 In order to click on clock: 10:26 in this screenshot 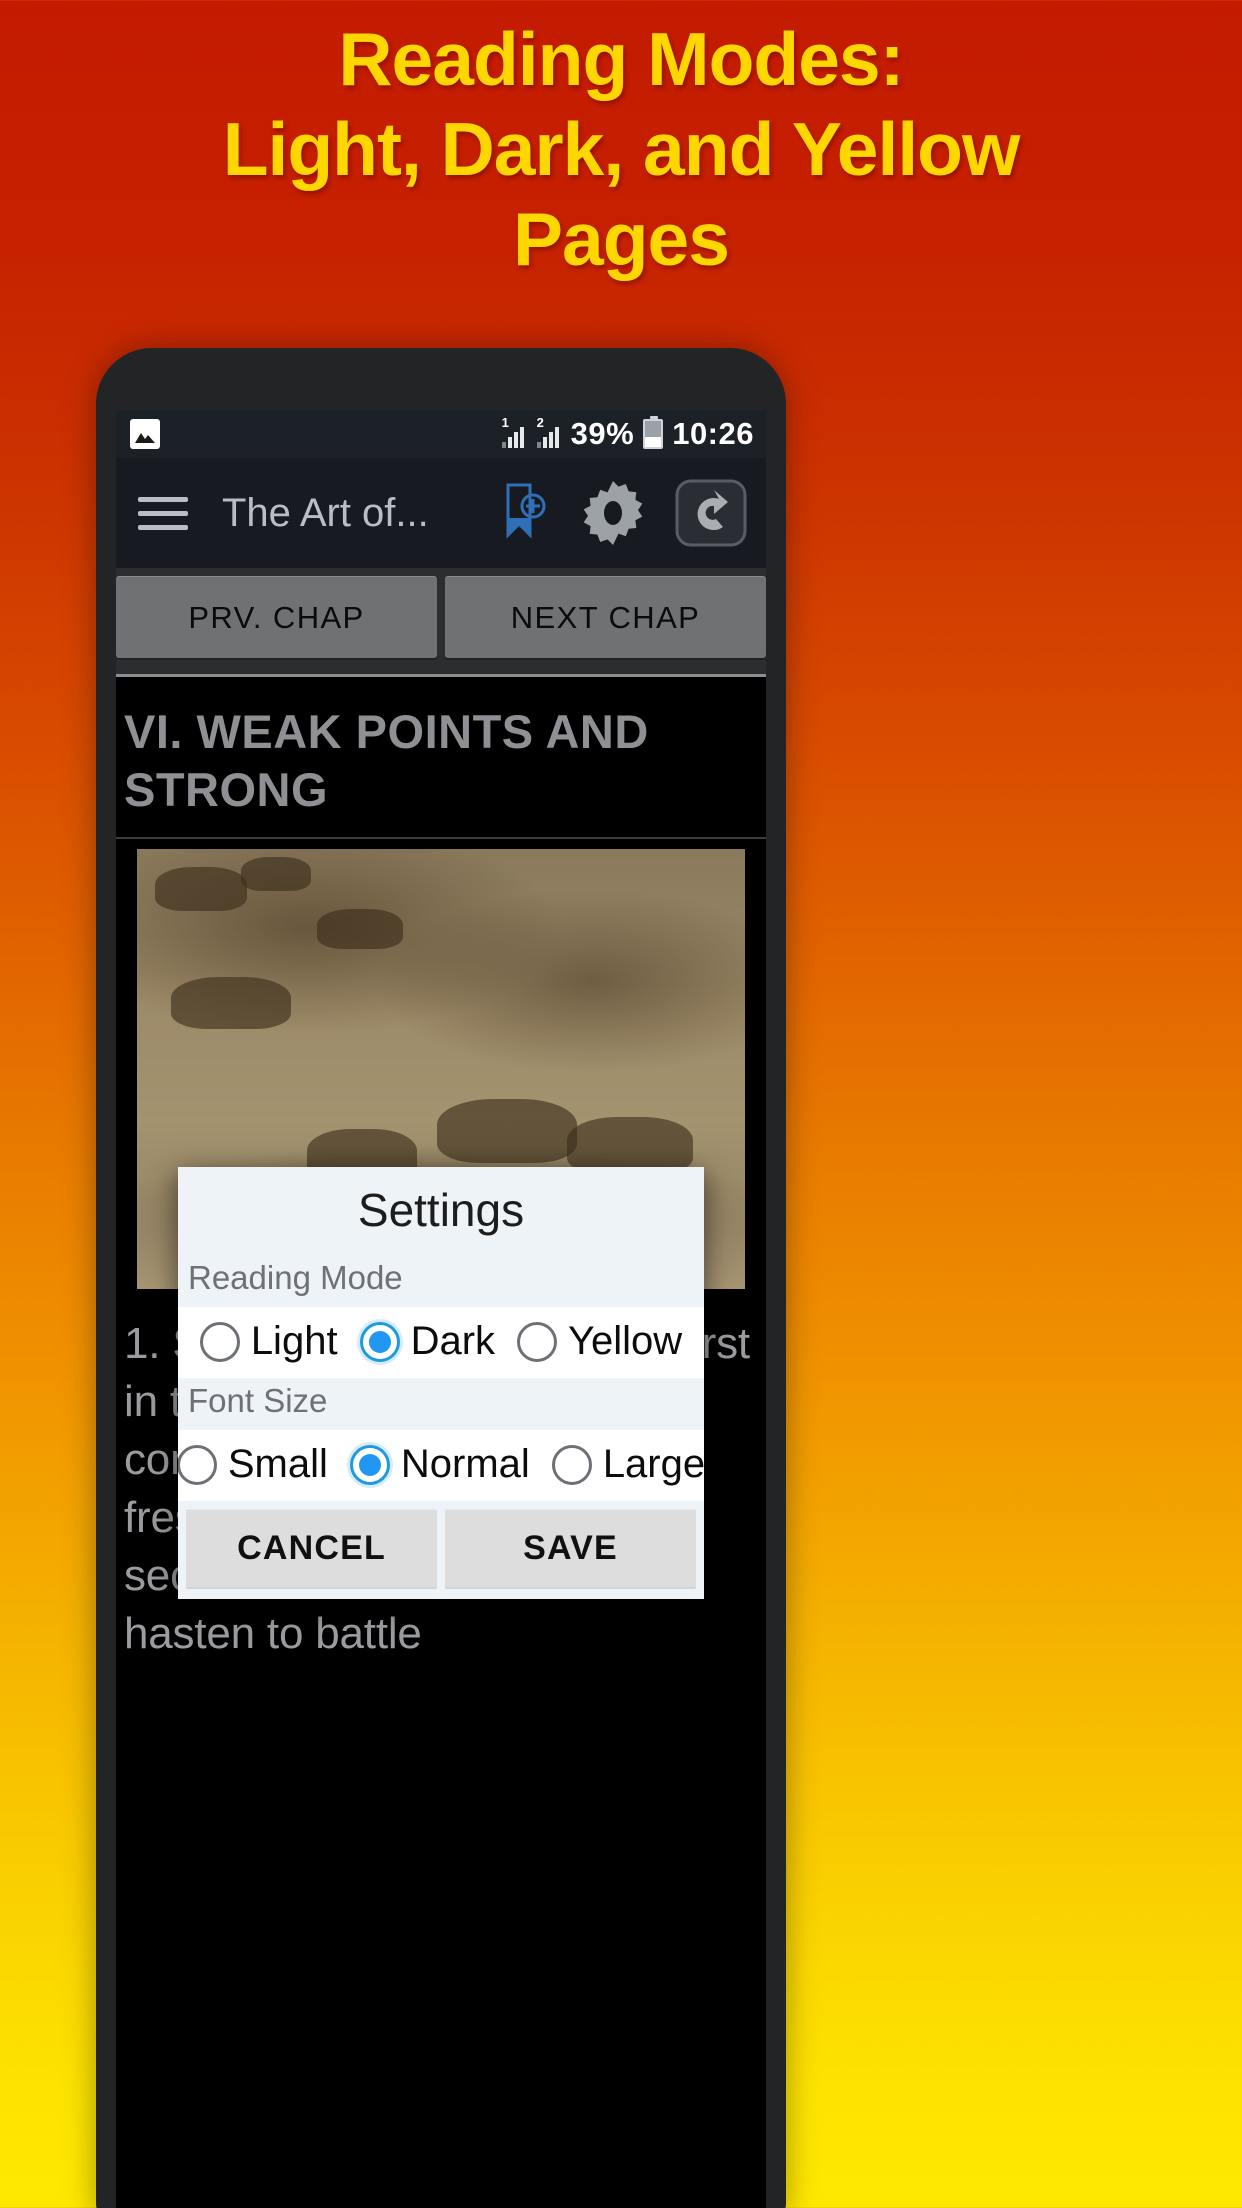, I will do `click(713, 433)`.